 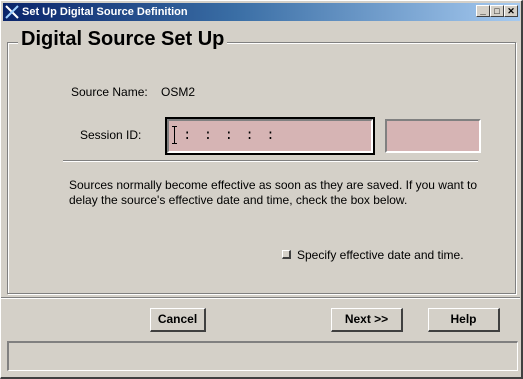 I want to click on session-id-extra-field, so click(x=433, y=136).